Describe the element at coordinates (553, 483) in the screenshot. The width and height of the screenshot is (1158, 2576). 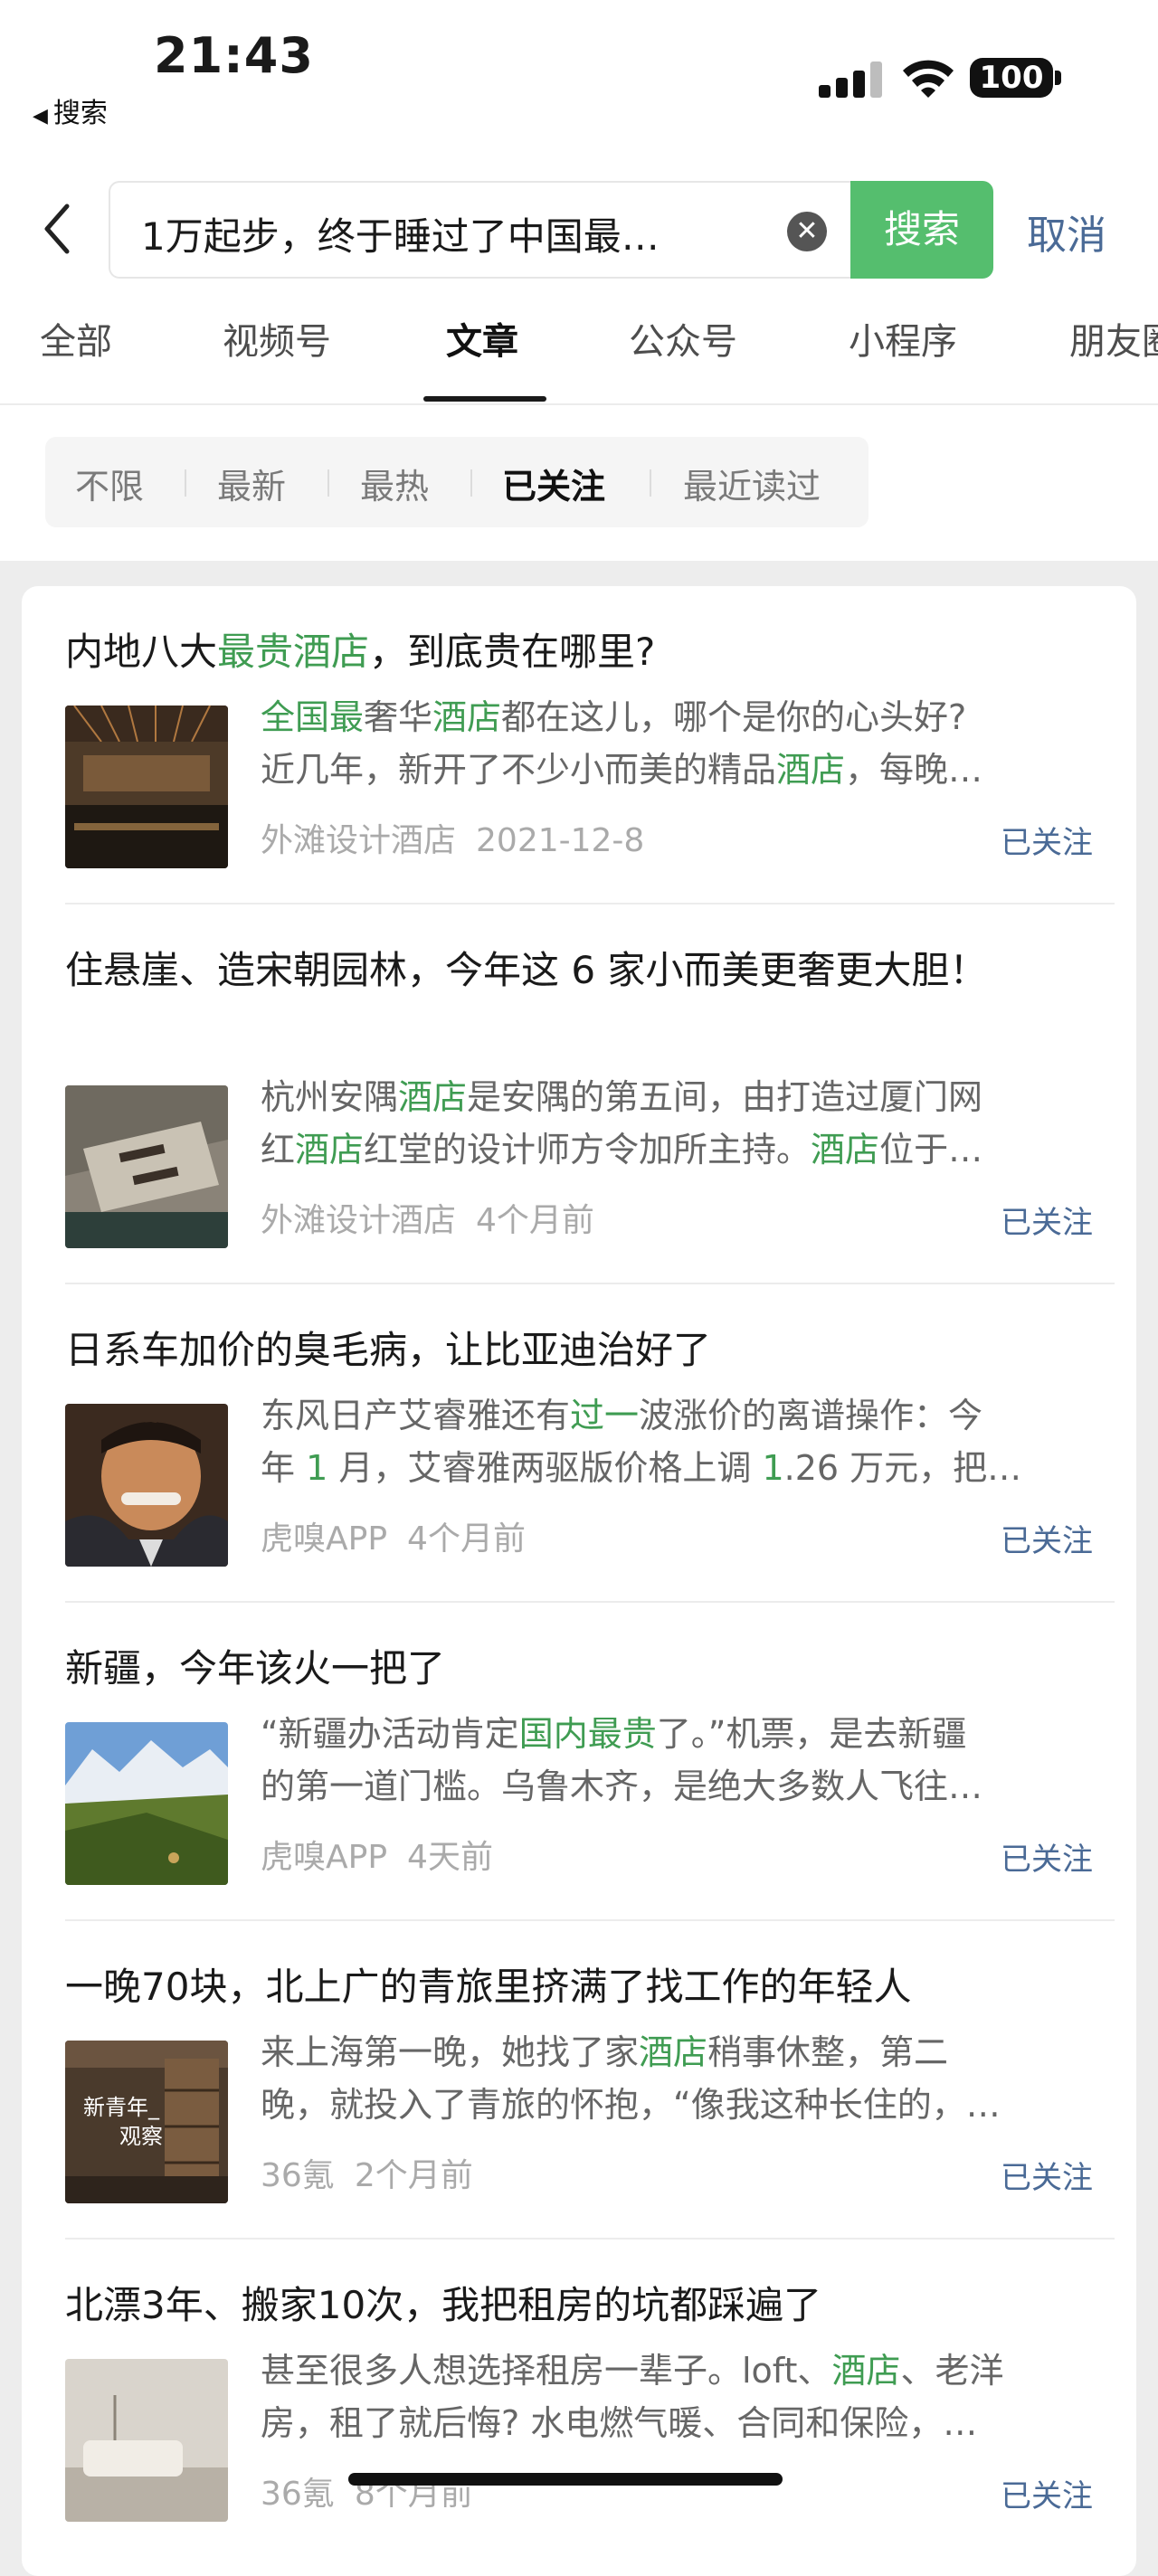
I see `filter-followed: 已关注` at that location.